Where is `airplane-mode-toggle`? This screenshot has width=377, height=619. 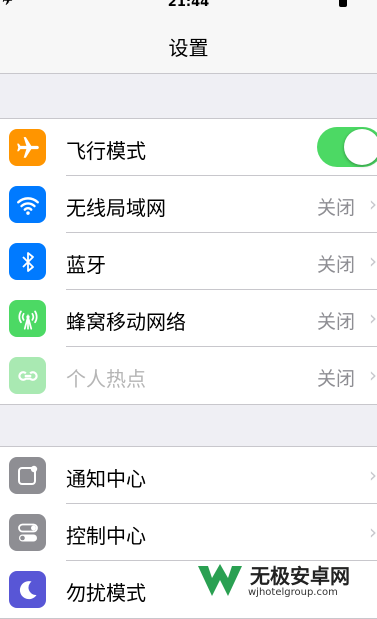 airplane-mode-toggle is located at coordinates (347, 147).